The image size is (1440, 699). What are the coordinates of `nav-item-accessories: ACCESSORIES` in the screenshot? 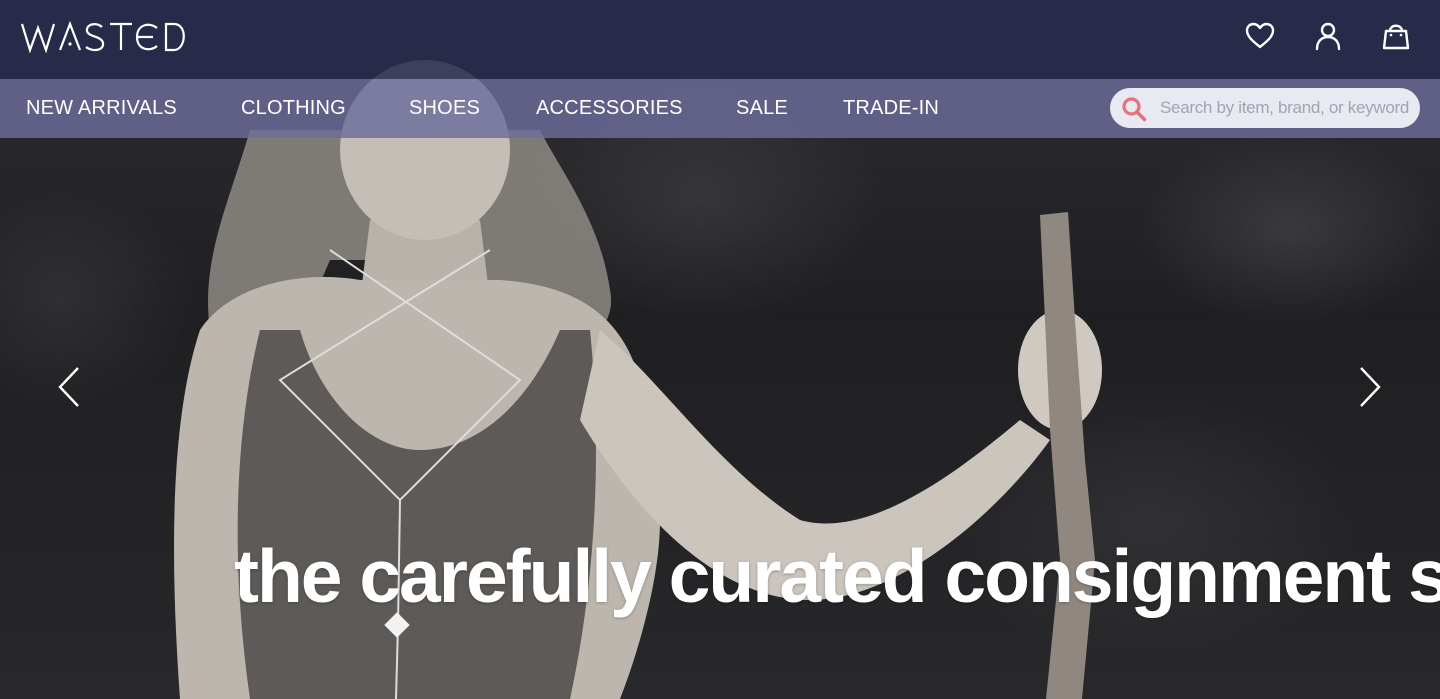 It's located at (609, 108).